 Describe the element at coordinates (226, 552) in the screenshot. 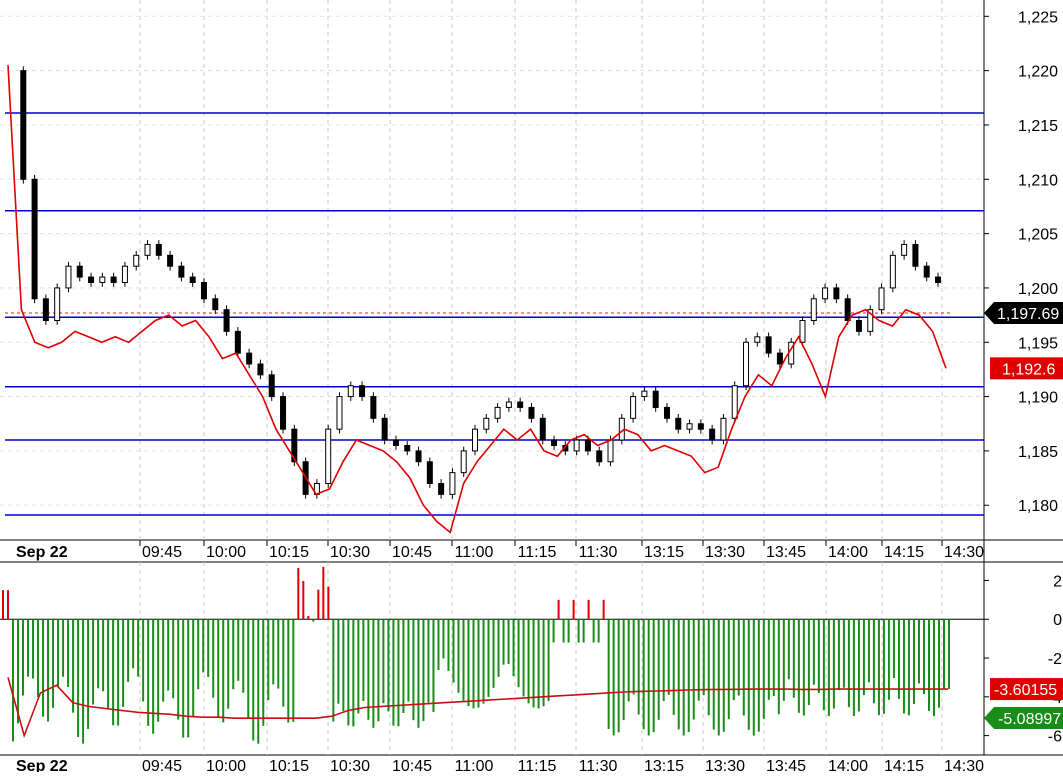

I see `time-axis-label: 10:00` at that location.